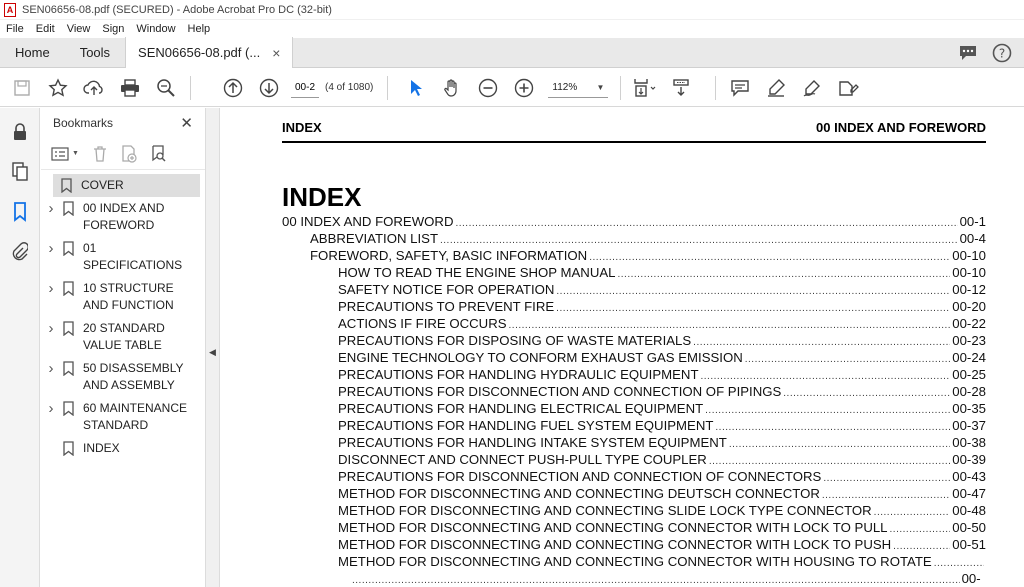  I want to click on sign-pen-icon, so click(812, 88).